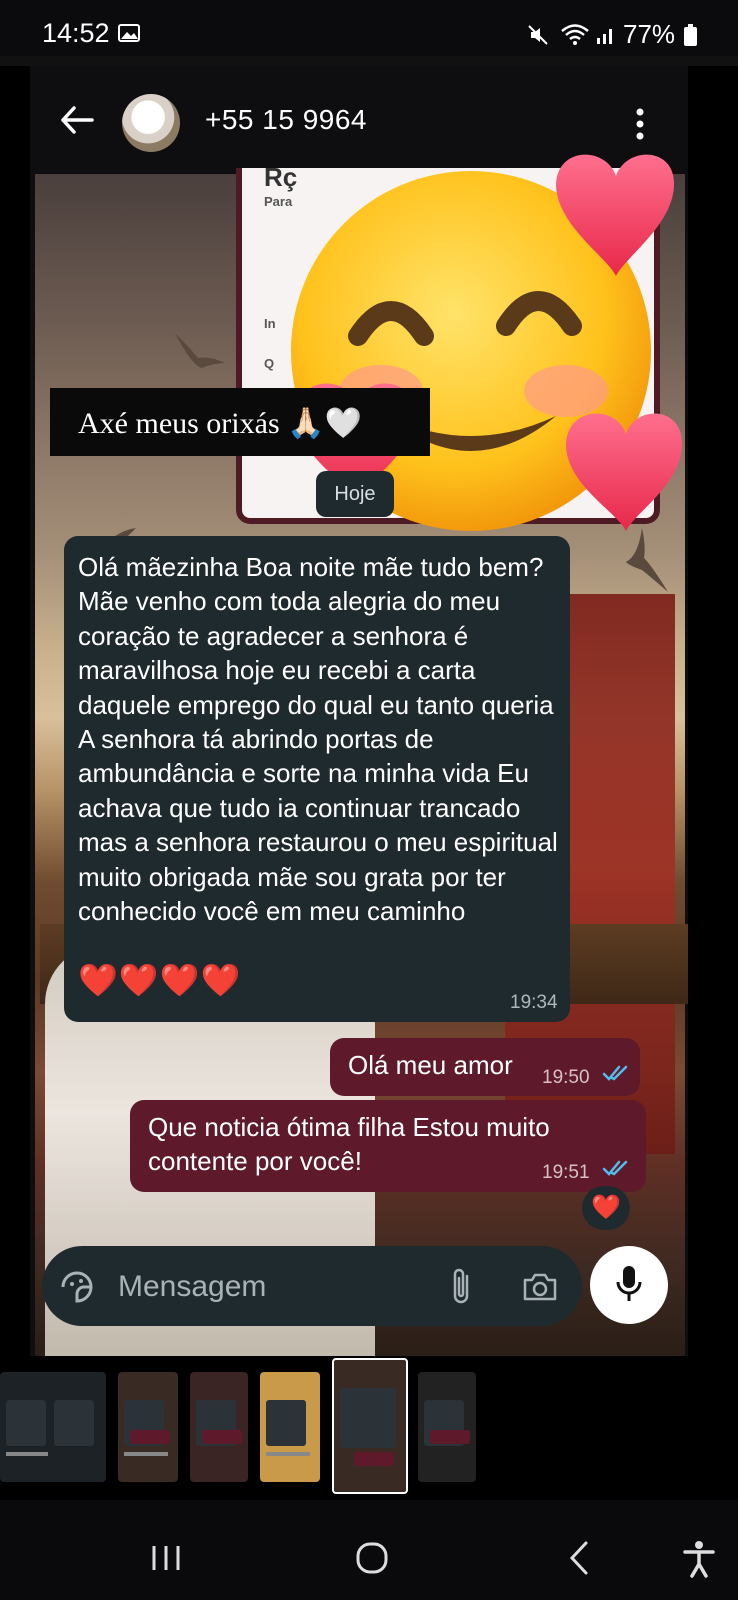  What do you see at coordinates (604, 36) in the screenshot?
I see `signal-icon` at bounding box center [604, 36].